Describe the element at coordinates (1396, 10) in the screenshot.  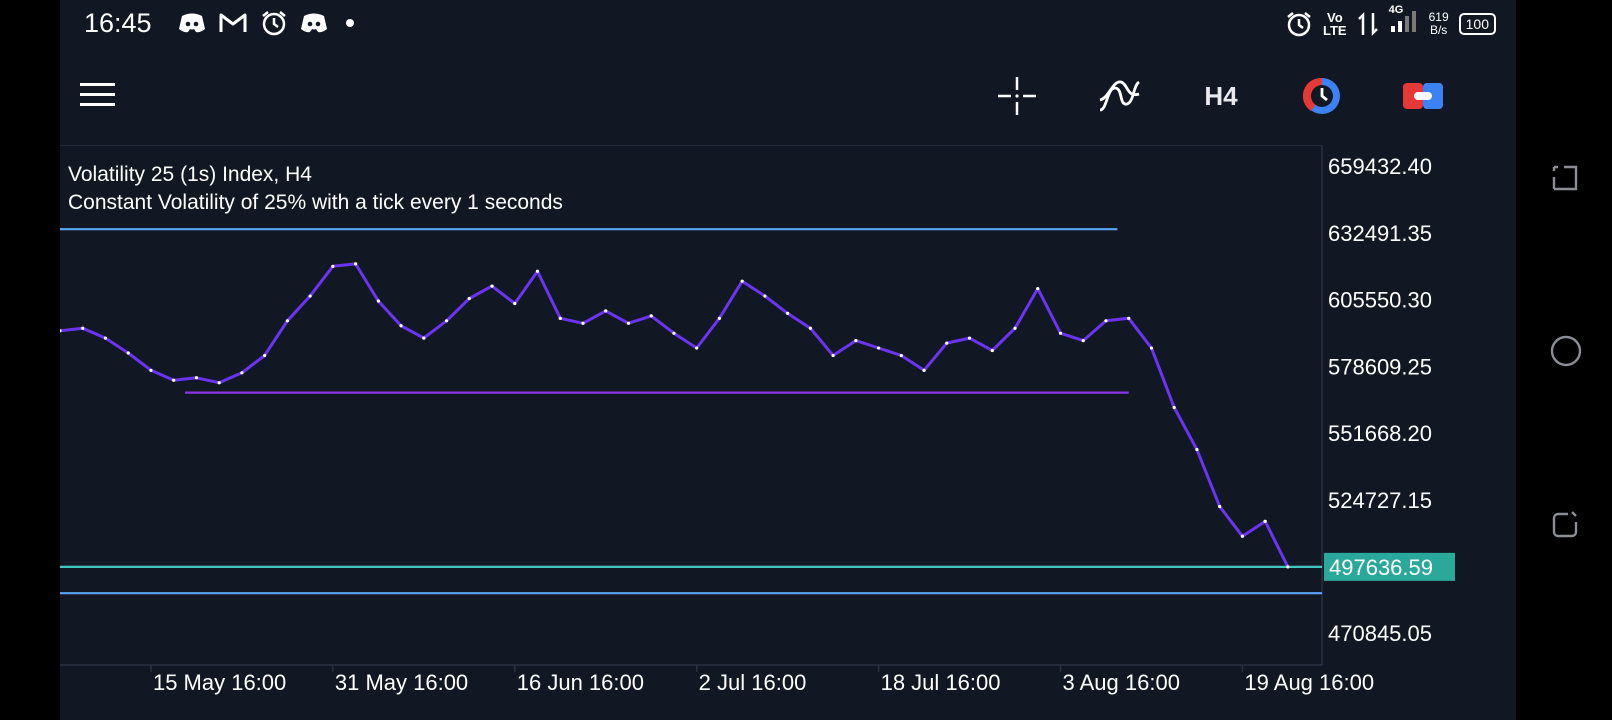
I see `network-type: 4G` at that location.